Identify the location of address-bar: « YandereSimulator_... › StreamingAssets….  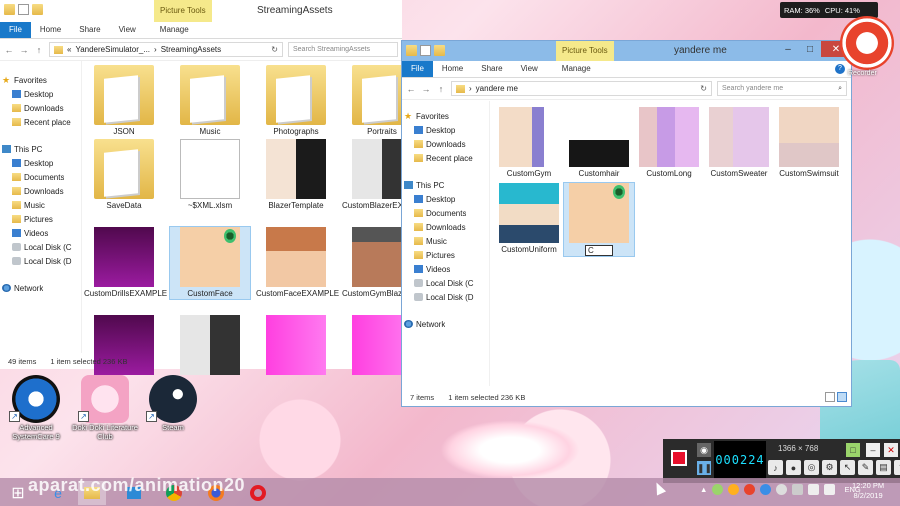
(166, 49).